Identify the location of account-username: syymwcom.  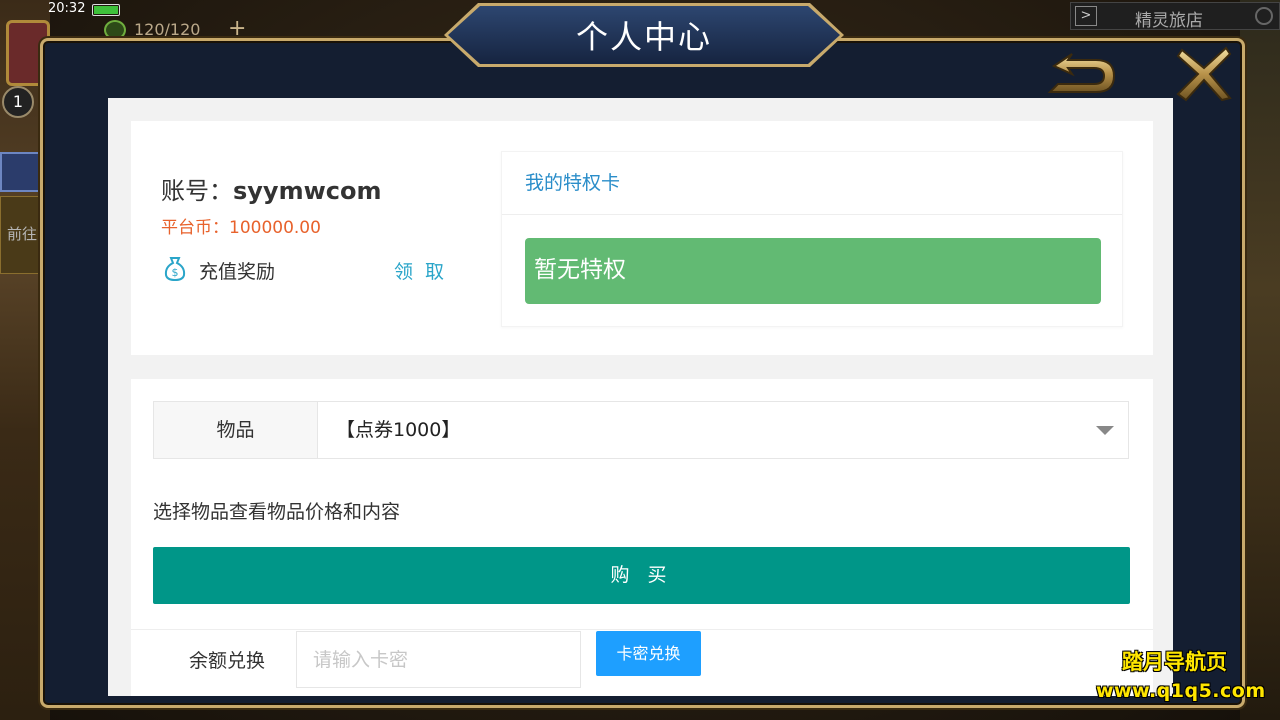
(307, 191).